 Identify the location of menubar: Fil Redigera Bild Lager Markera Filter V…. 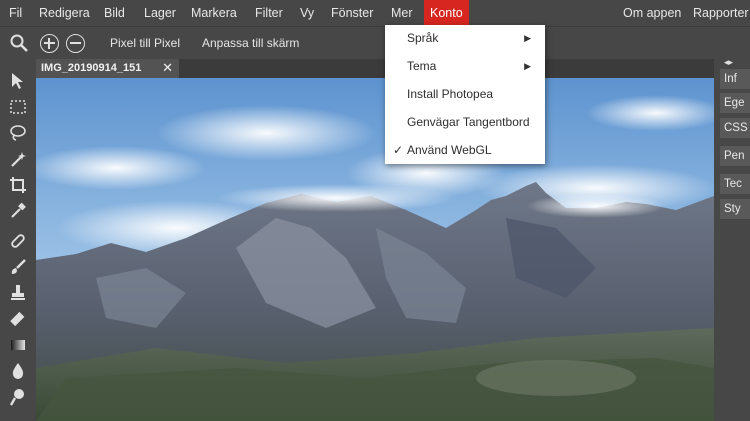
(375, 13).